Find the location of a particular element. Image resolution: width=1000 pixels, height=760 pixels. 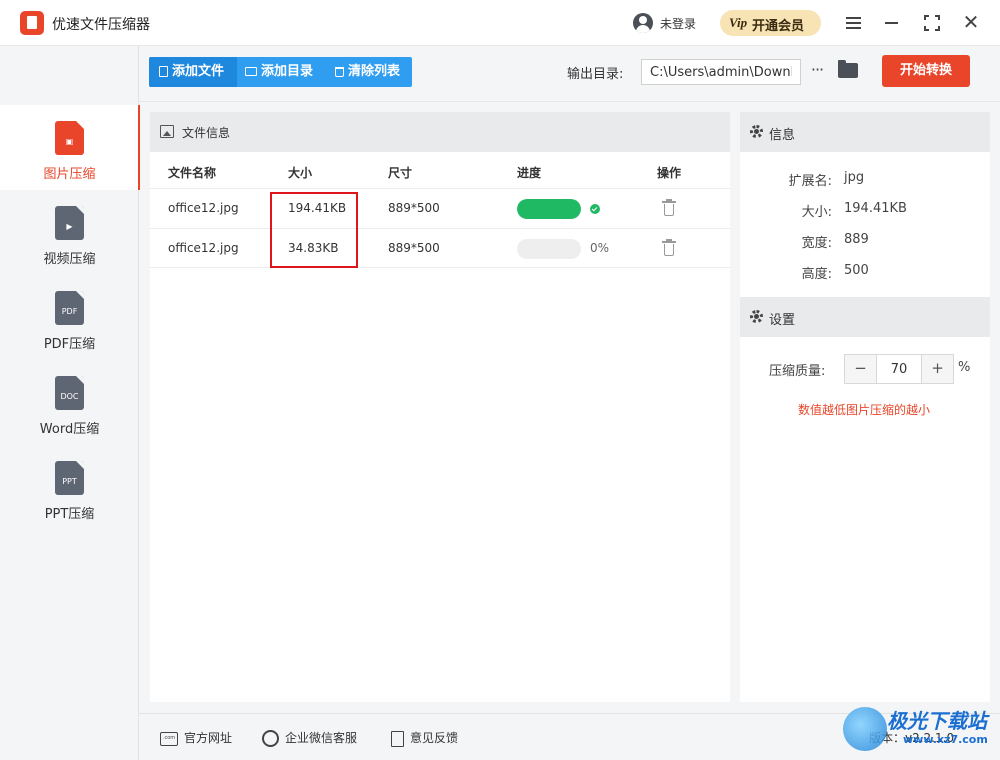

sidebar-item-ppt-compress: PPT PPT压缩 is located at coordinates (69, 487).